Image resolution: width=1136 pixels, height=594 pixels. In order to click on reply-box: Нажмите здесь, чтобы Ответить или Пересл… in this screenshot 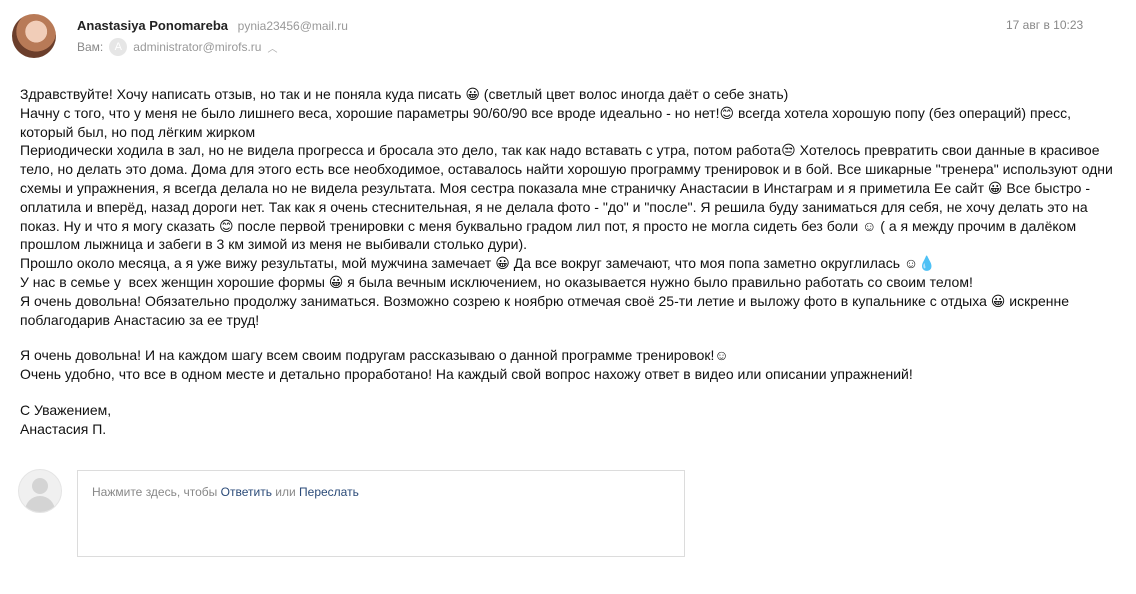, I will do `click(381, 513)`.